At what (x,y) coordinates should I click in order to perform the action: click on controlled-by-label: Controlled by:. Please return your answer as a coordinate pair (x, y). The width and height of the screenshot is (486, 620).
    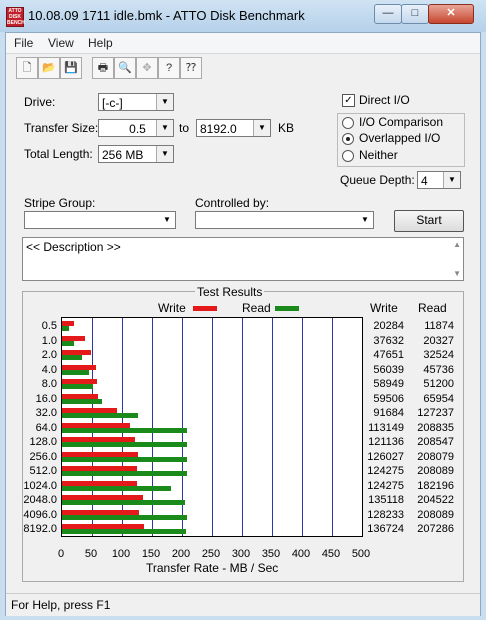
    Looking at the image, I should click on (232, 203).